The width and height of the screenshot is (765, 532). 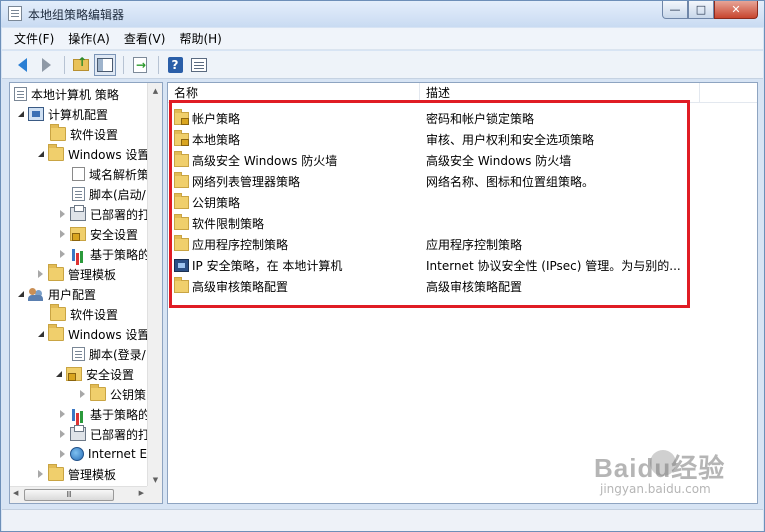 I want to click on menu-file: 文件(F), so click(x=34, y=38).